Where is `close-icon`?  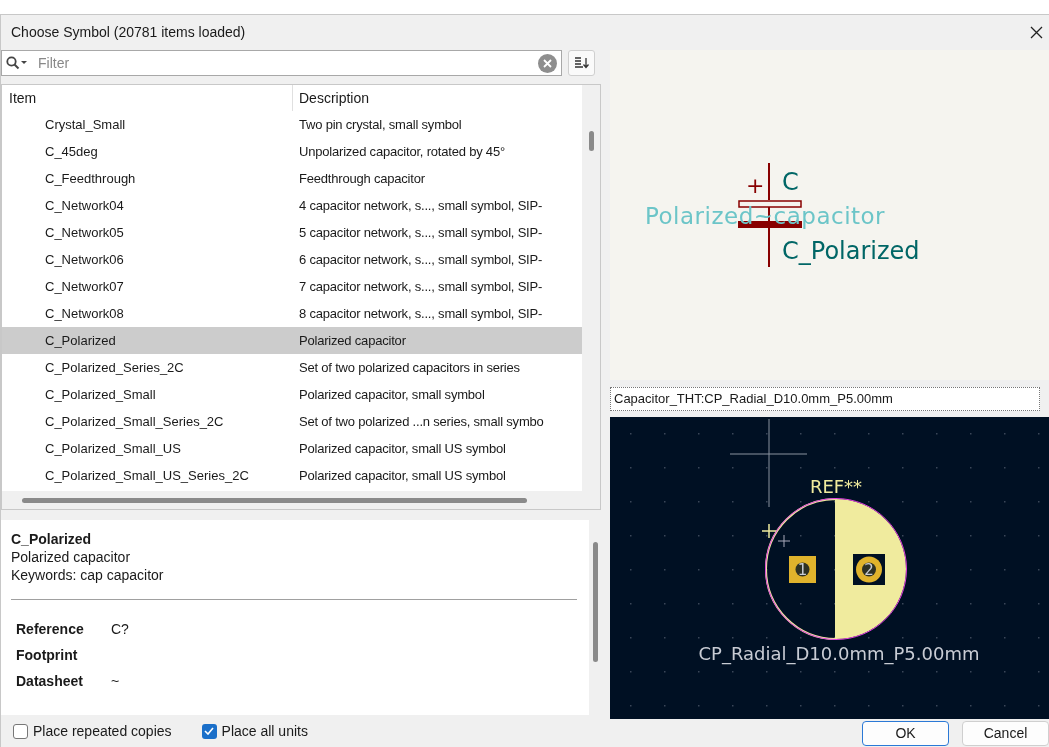
close-icon is located at coordinates (1036, 32).